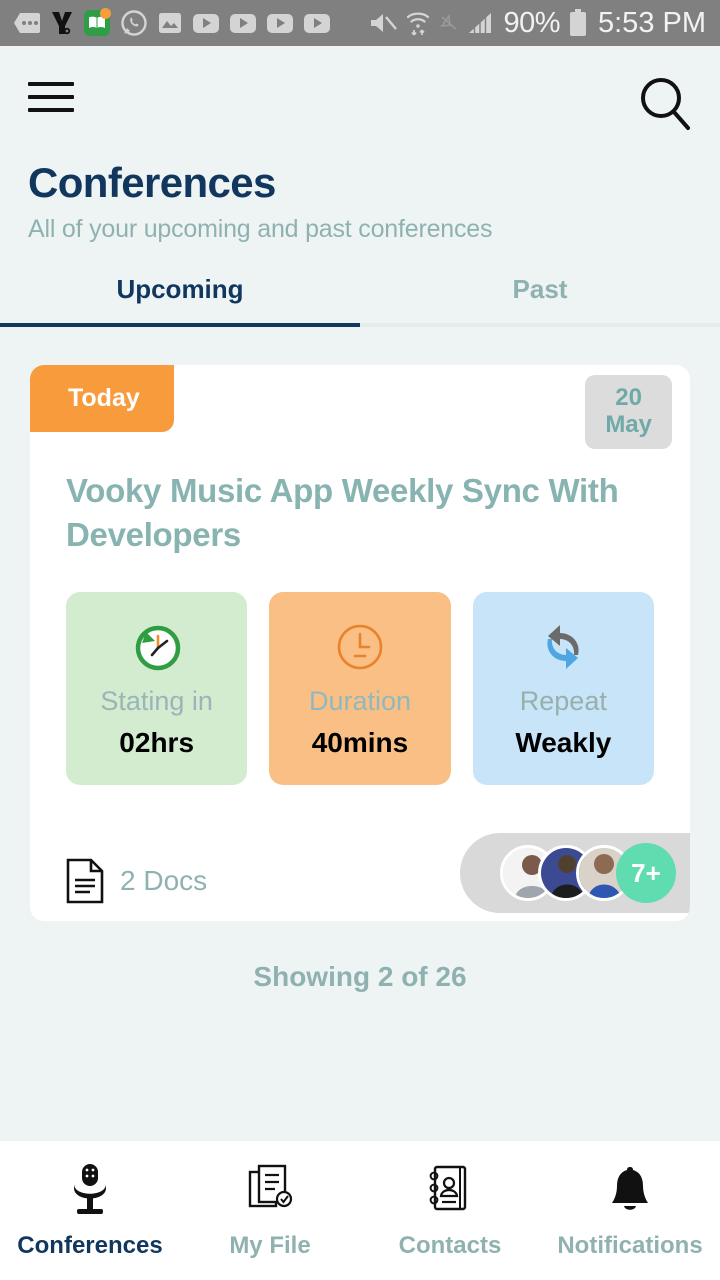  I want to click on nav-label: Notifications, so click(630, 1245).